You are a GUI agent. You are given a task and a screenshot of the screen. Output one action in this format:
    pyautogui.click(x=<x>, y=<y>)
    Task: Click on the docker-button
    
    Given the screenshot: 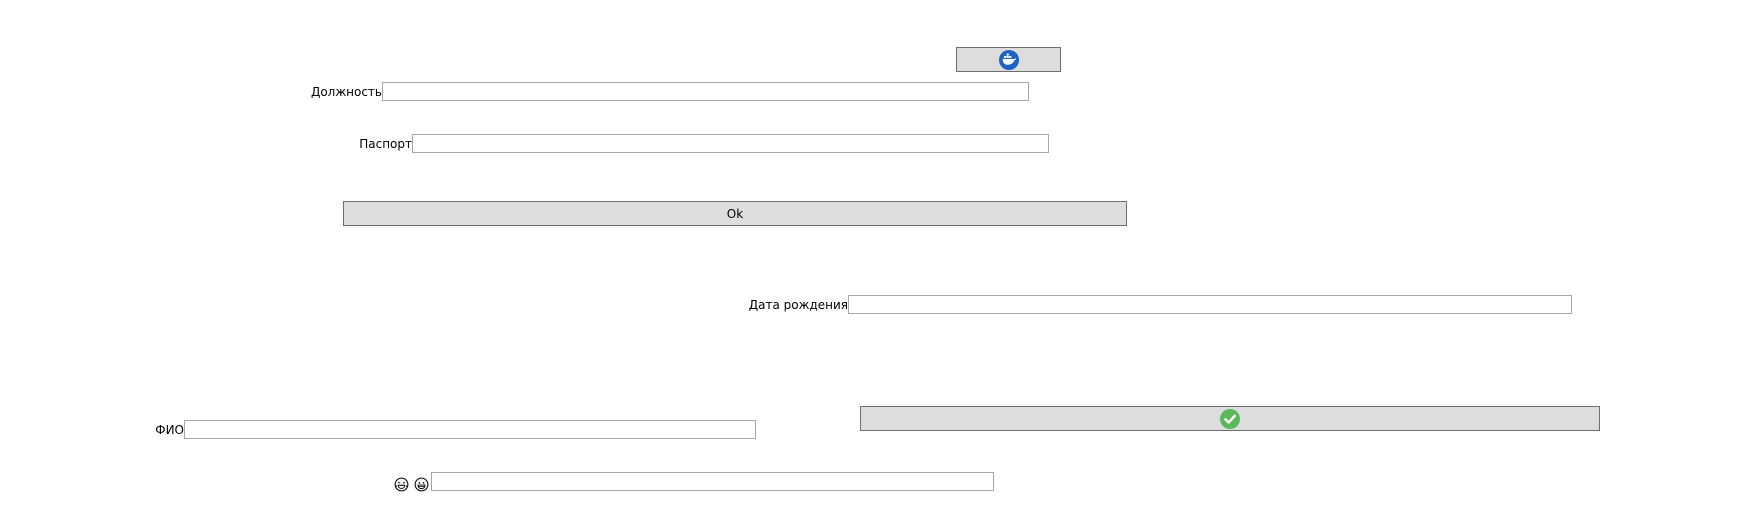 What is the action you would take?
    pyautogui.click(x=1008, y=59)
    